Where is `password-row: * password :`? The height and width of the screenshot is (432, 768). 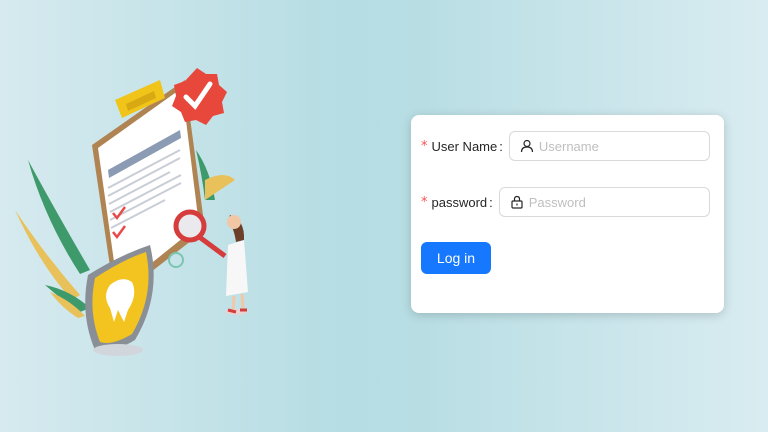
password-row: * password : is located at coordinates (565, 202).